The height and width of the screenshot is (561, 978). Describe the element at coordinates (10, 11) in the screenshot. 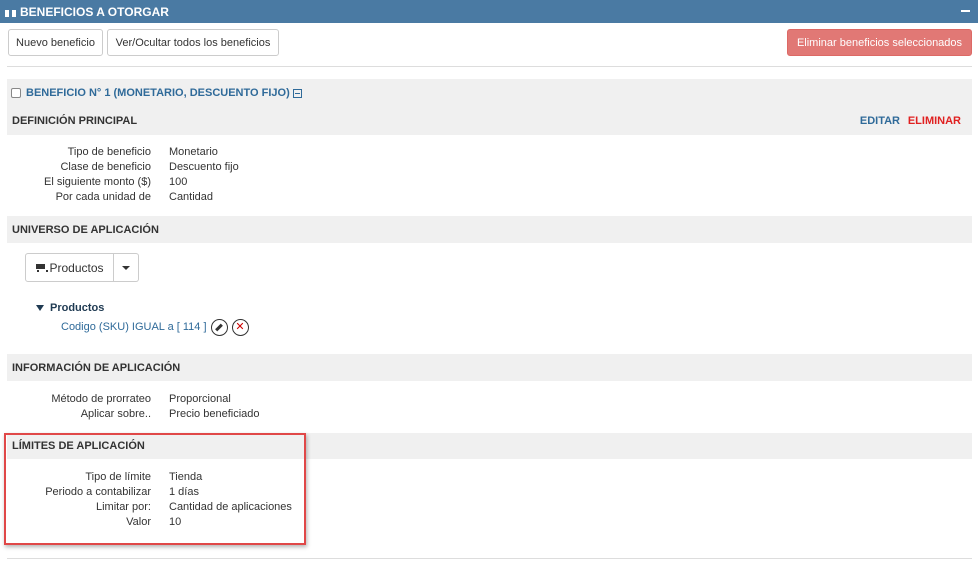

I see `gift-icon` at that location.